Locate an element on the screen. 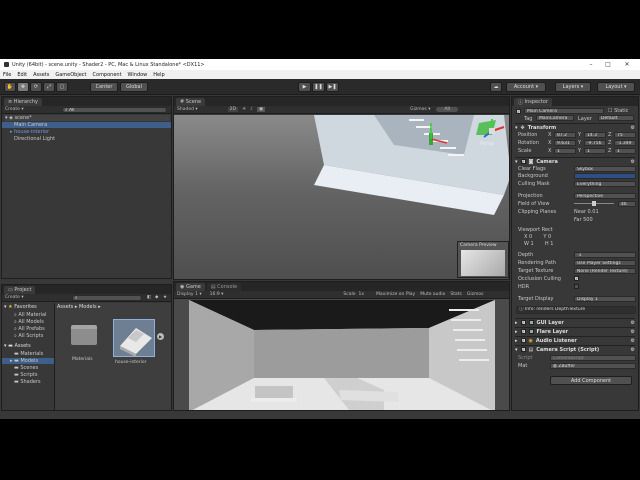  menu-component: Component is located at coordinates (107, 75).